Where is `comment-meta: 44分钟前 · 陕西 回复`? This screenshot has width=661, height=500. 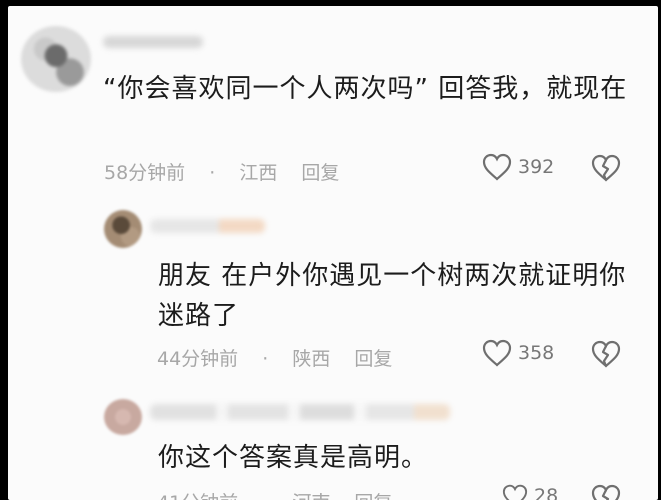 comment-meta: 44分钟前 · 陕西 回复 is located at coordinates (283, 357).